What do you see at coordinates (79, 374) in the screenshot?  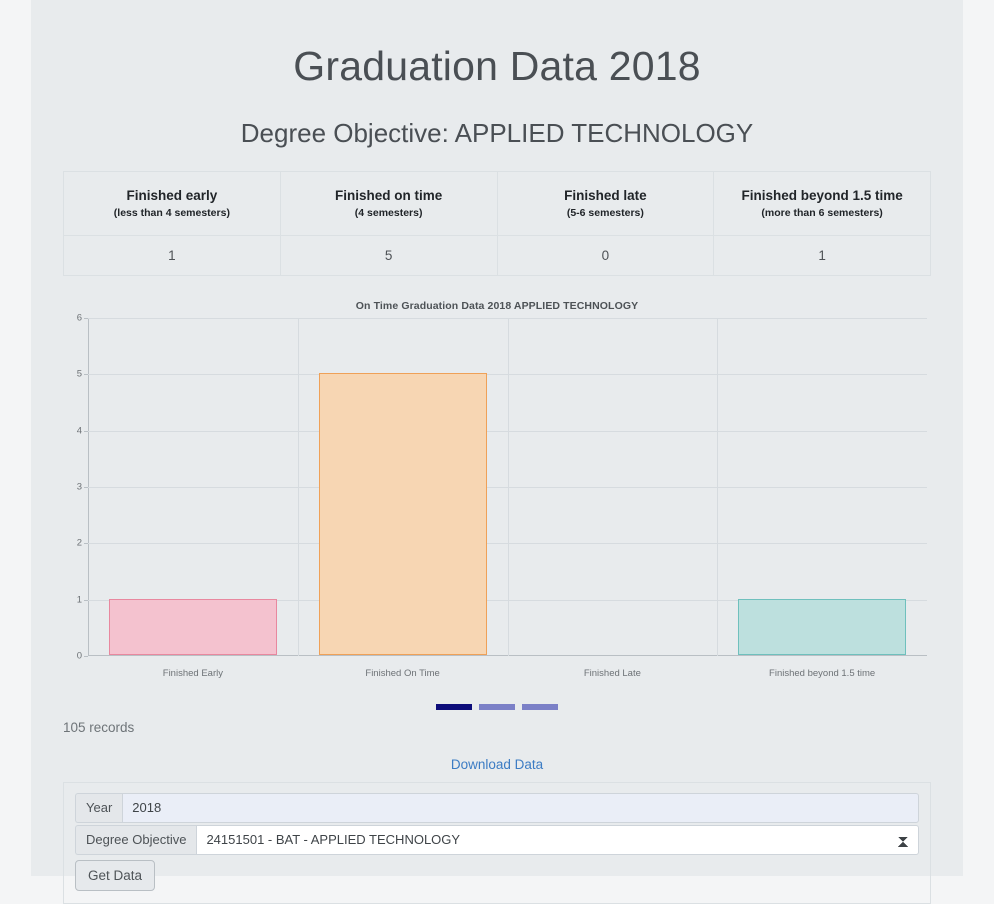 I see `y-axis-tick-label: 5` at bounding box center [79, 374].